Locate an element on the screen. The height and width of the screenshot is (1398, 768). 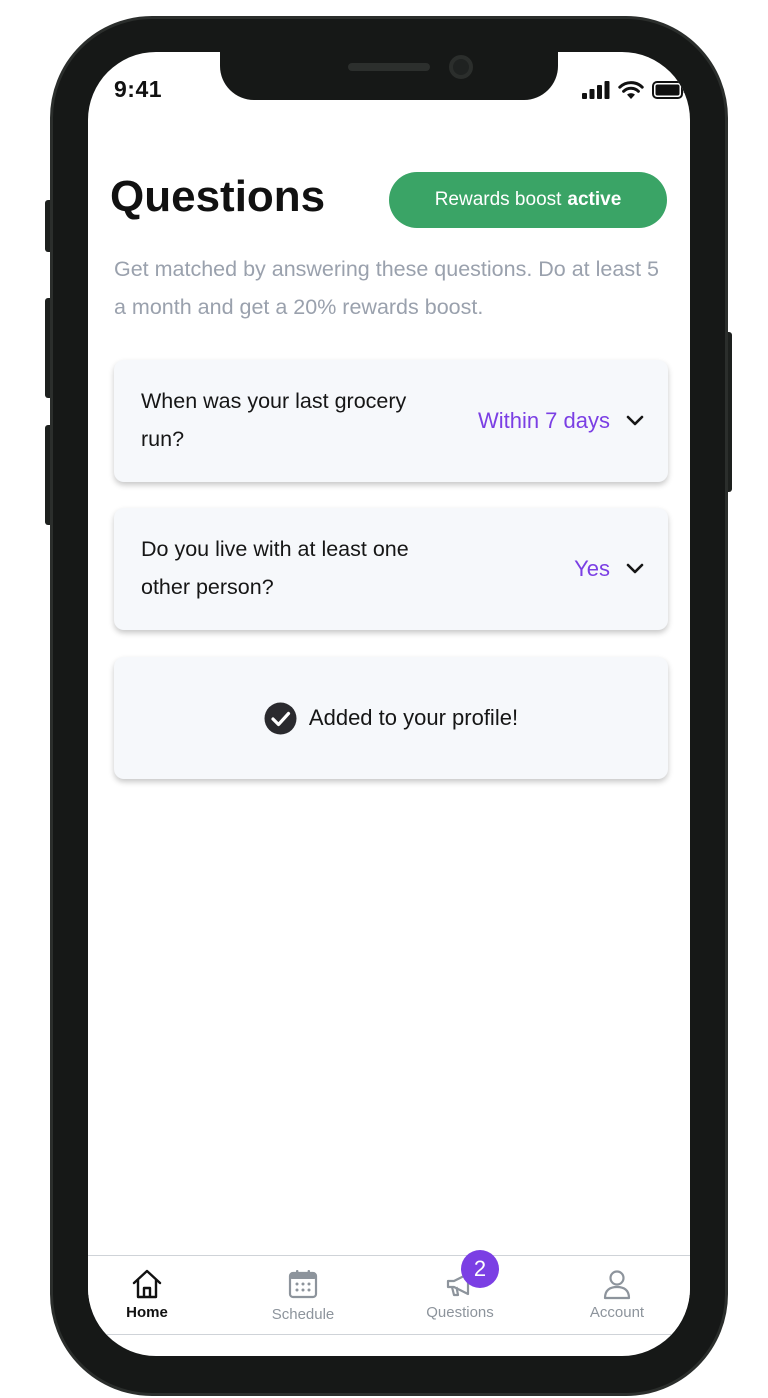
bottom-tab-bar: Home Schedule 2 Questions Account is located at coordinates (389, 1293).